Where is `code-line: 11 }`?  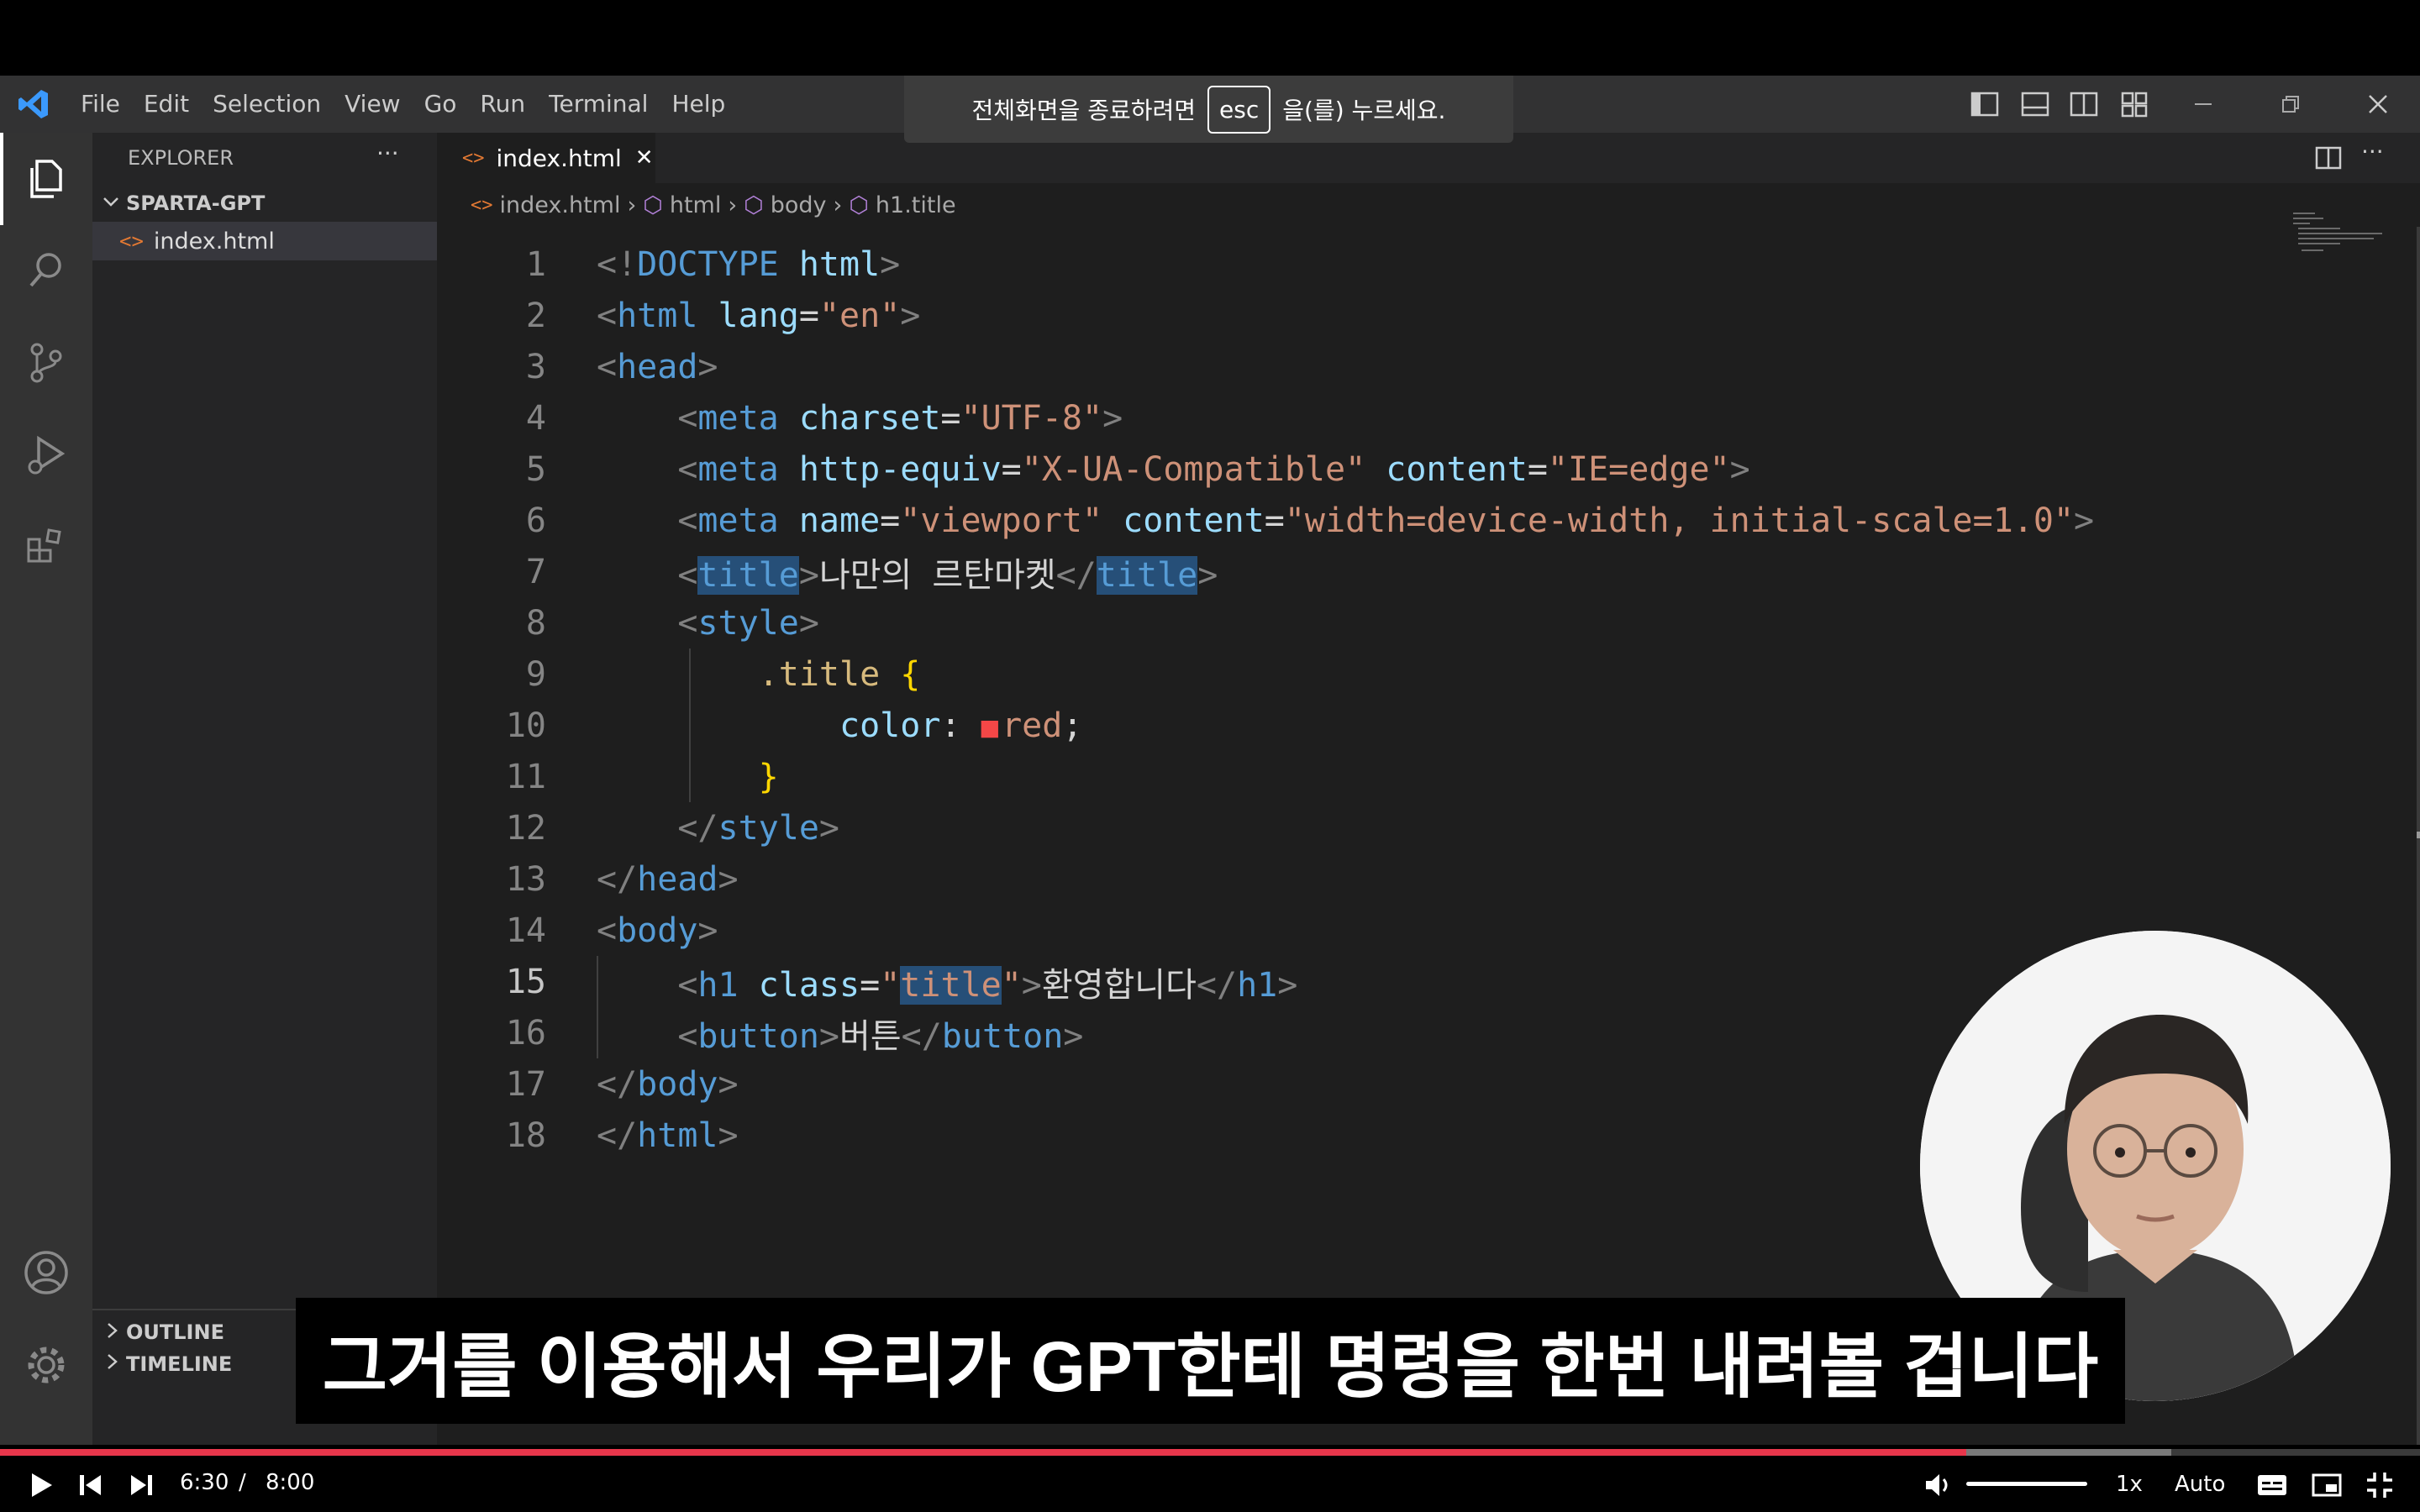
code-line: 11 } is located at coordinates (1404, 776).